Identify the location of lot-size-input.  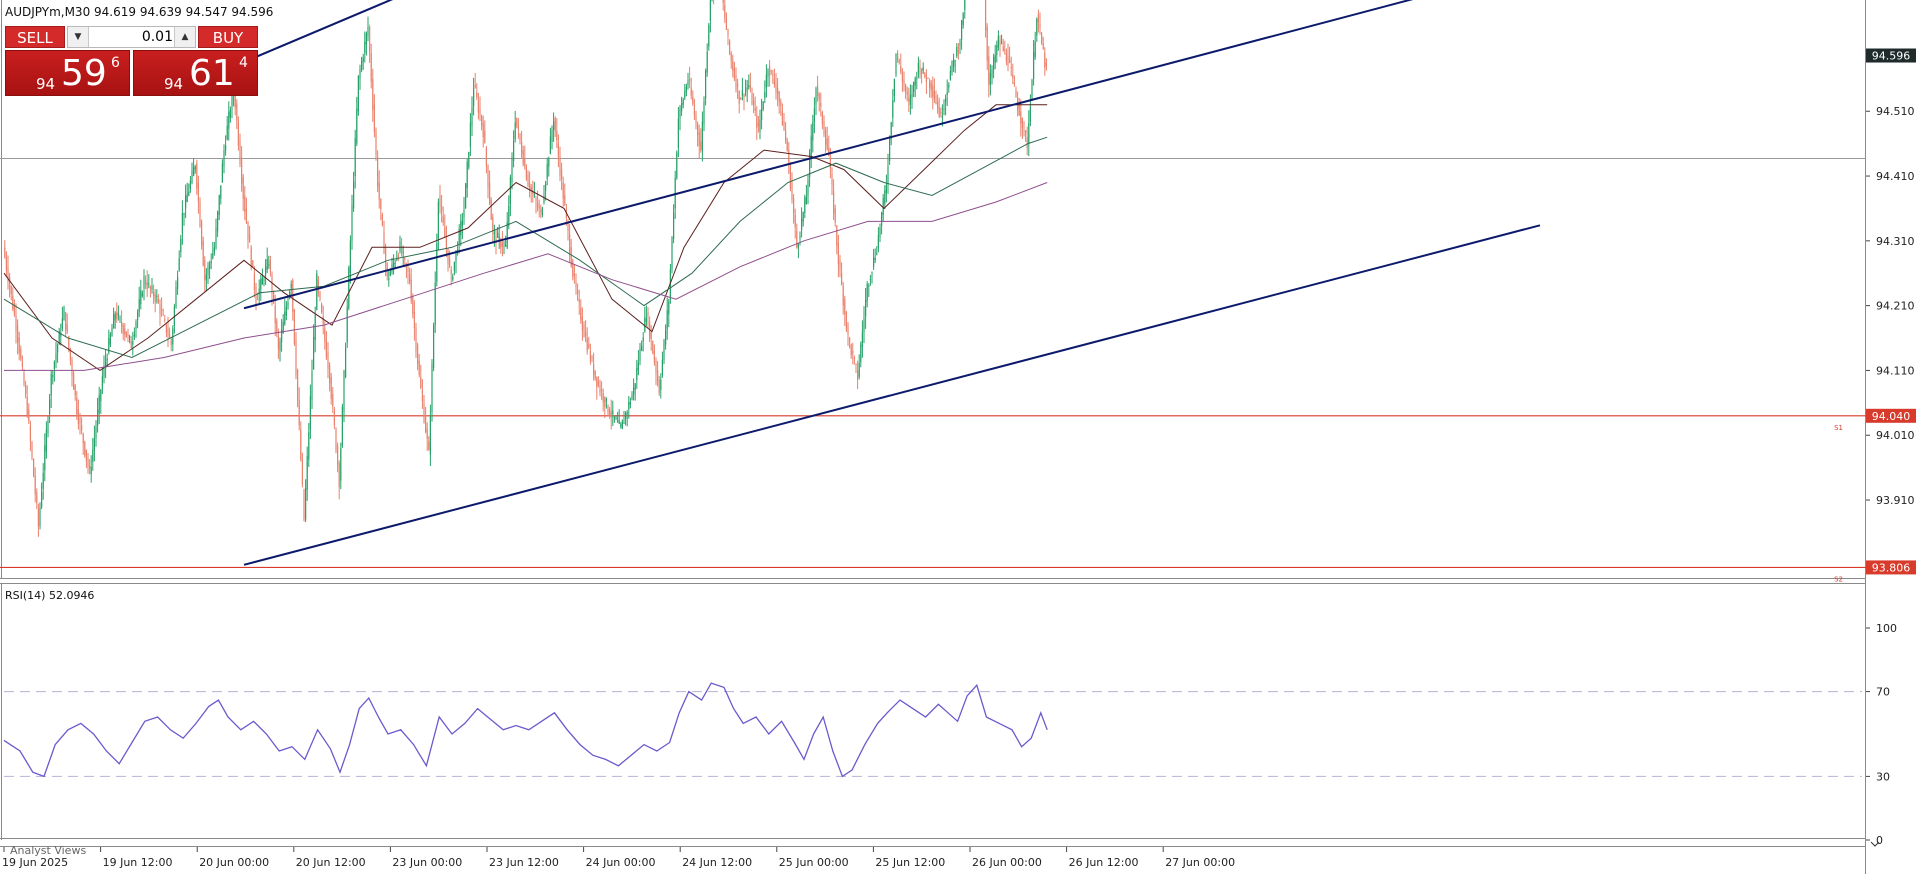
(133, 37).